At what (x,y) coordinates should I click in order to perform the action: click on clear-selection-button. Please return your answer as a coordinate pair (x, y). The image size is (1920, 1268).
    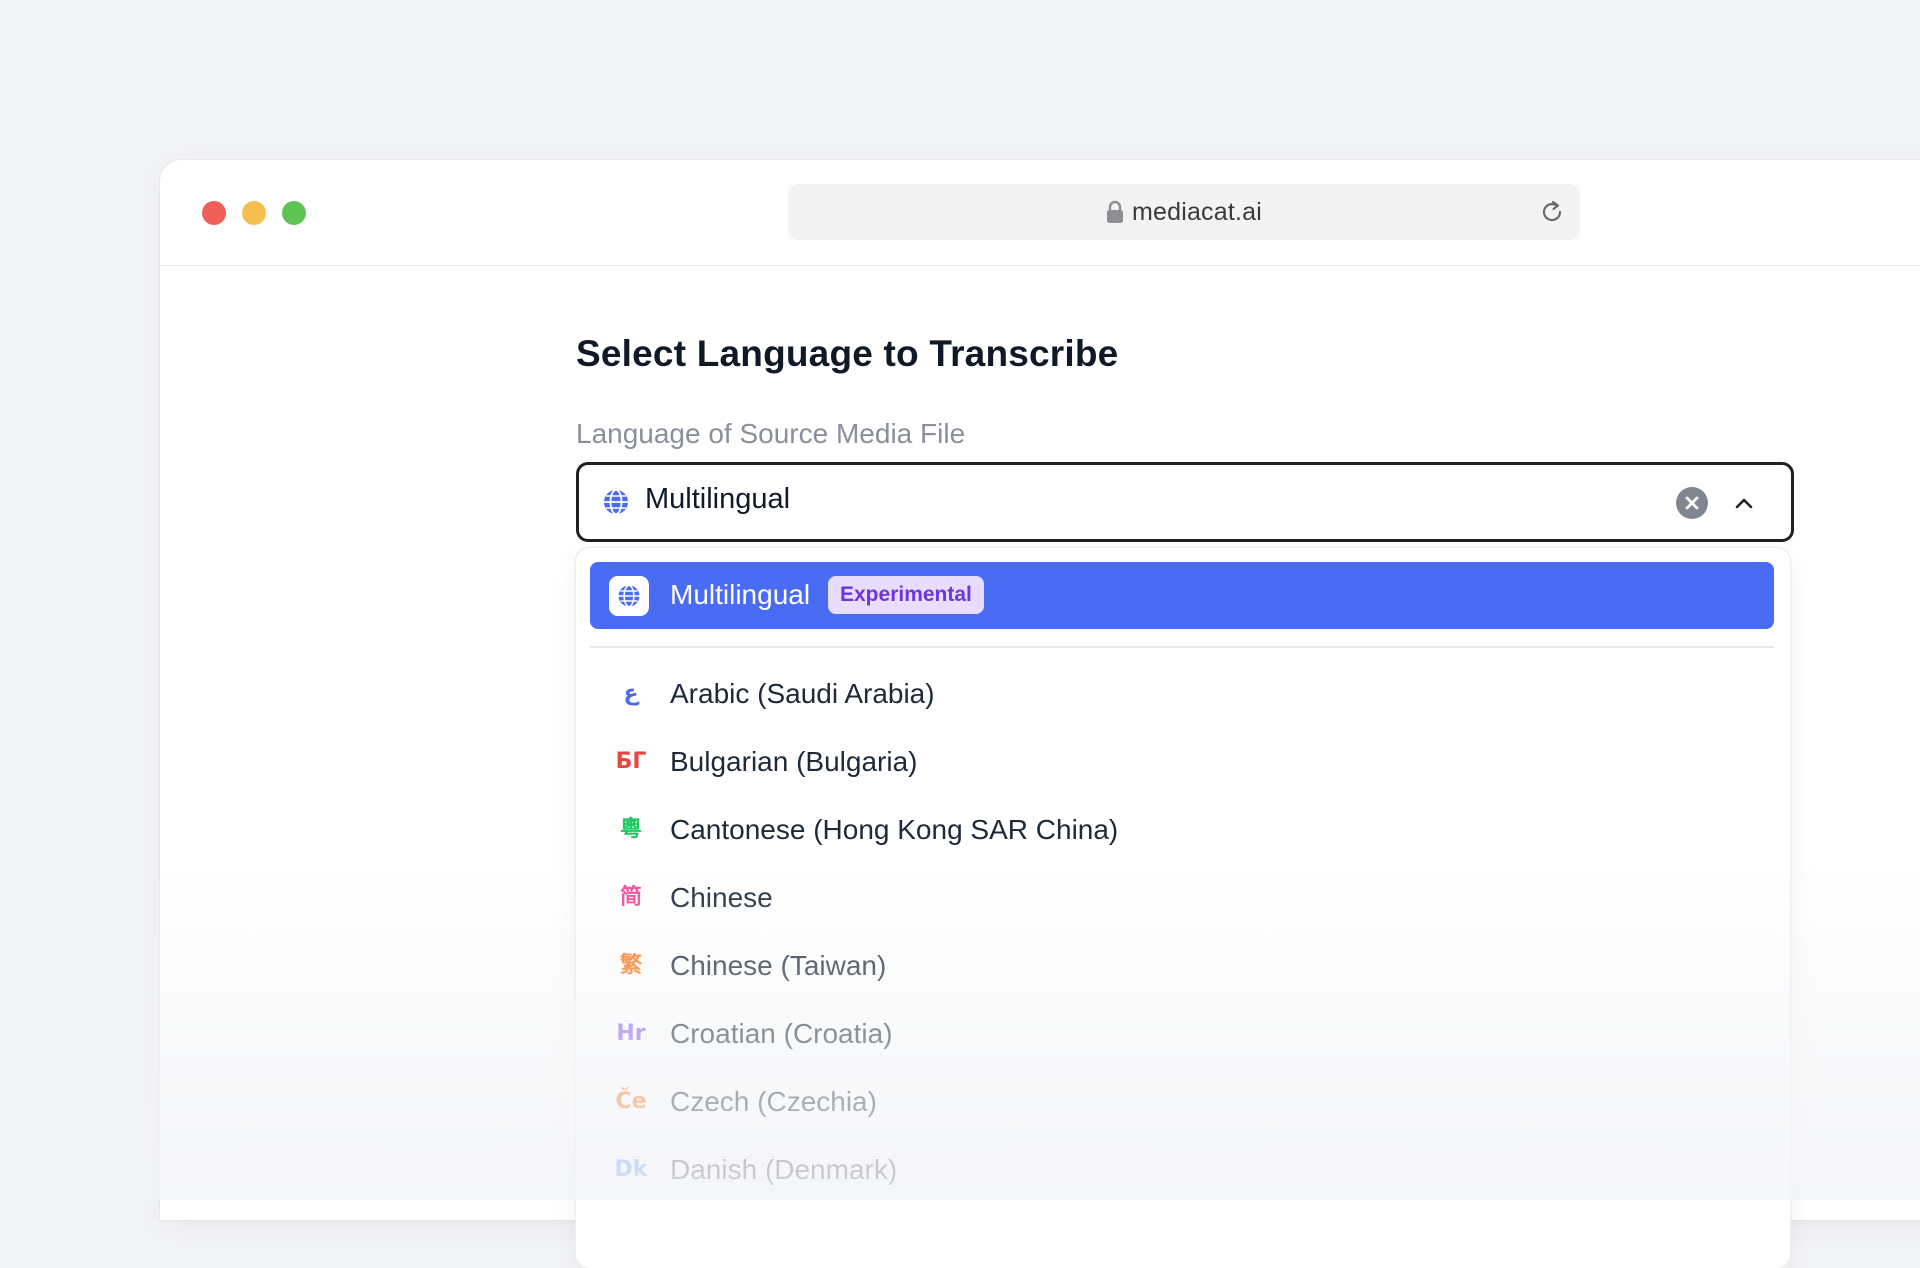
    Looking at the image, I should click on (1692, 503).